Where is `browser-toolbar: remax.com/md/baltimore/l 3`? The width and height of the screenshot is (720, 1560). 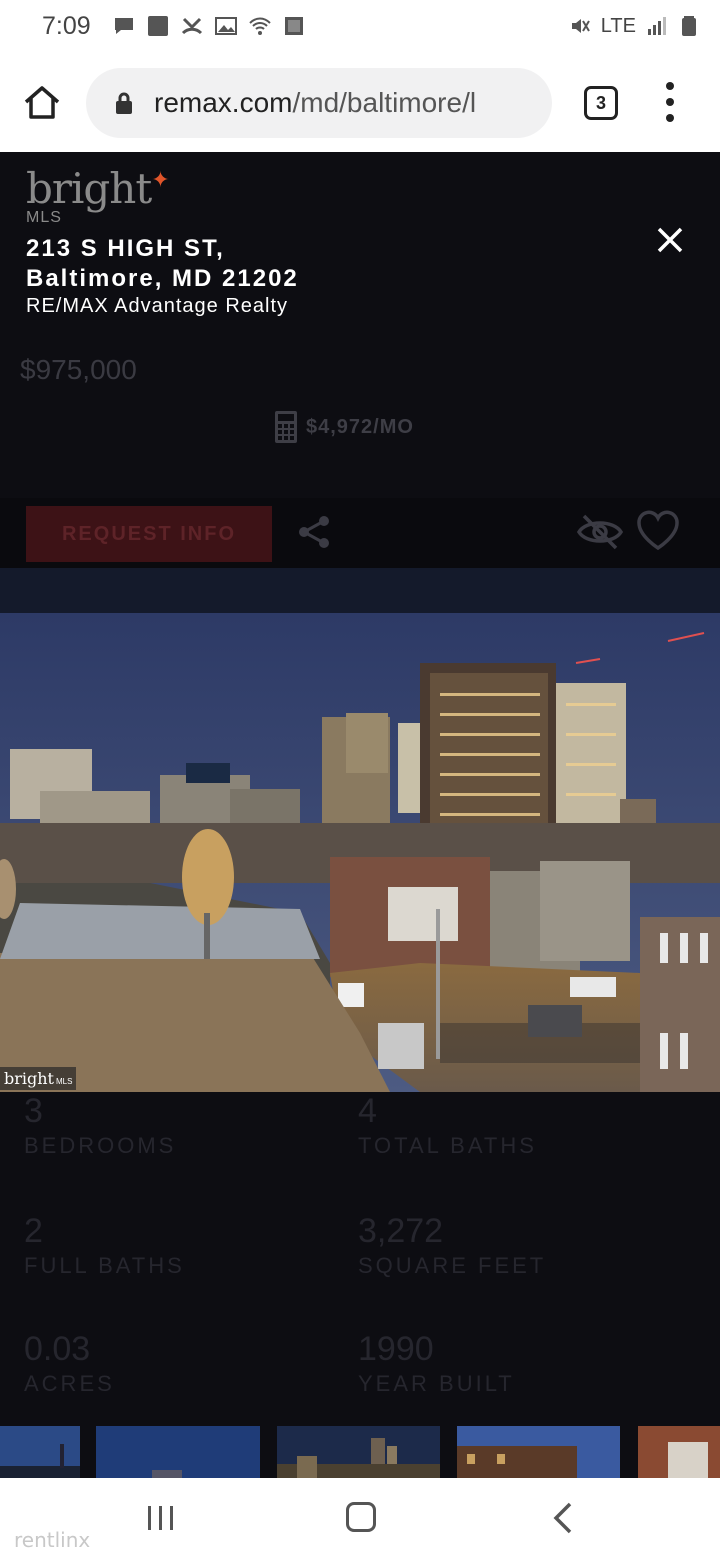 browser-toolbar: remax.com/md/baltimore/l 3 is located at coordinates (360, 102).